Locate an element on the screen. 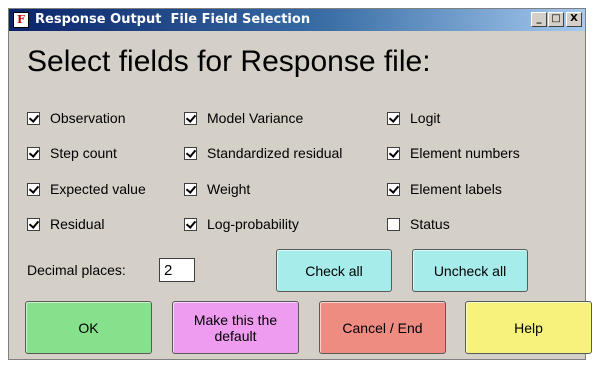 The image size is (595, 366). checkbox-label: Logit is located at coordinates (425, 118).